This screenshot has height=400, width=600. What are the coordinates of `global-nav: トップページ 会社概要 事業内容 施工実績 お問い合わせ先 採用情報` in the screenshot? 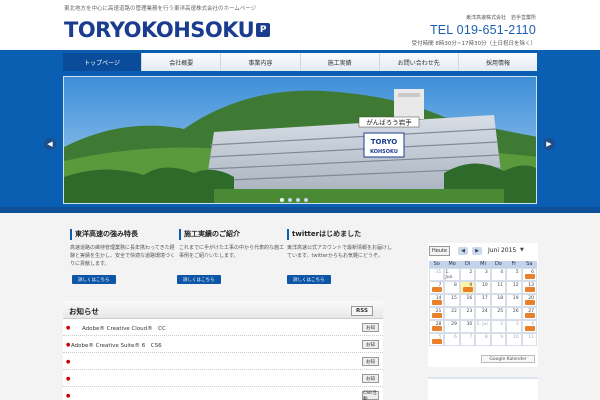 It's located at (300, 62).